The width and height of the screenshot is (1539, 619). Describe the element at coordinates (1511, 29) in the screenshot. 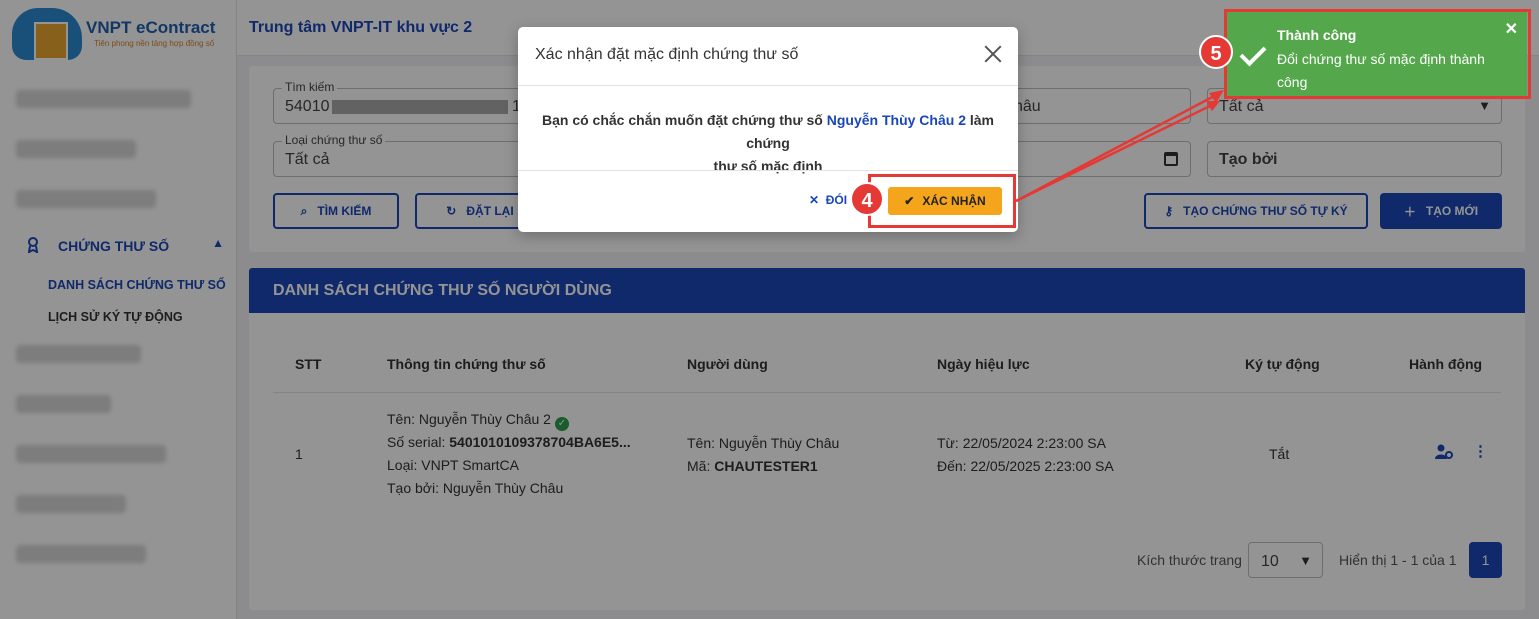

I see `toast-close-icon: ✕` at that location.